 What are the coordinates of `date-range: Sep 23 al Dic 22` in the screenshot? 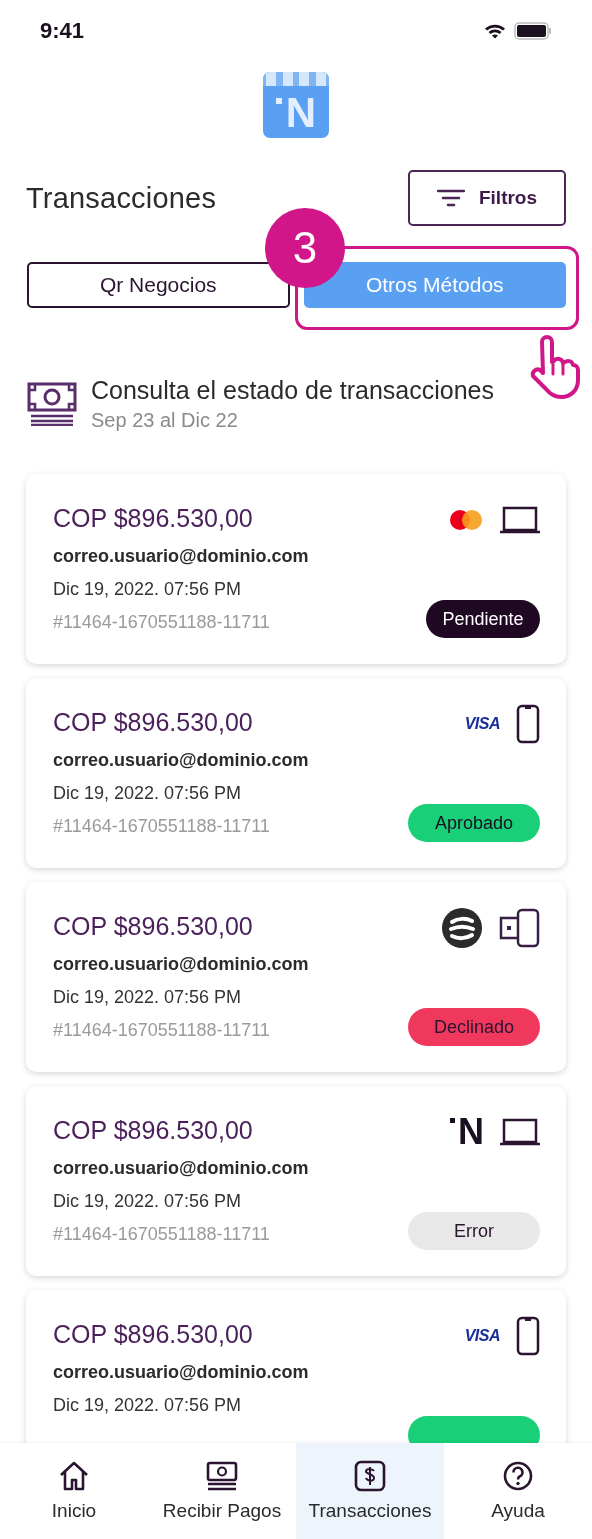 It's located at (165, 420).